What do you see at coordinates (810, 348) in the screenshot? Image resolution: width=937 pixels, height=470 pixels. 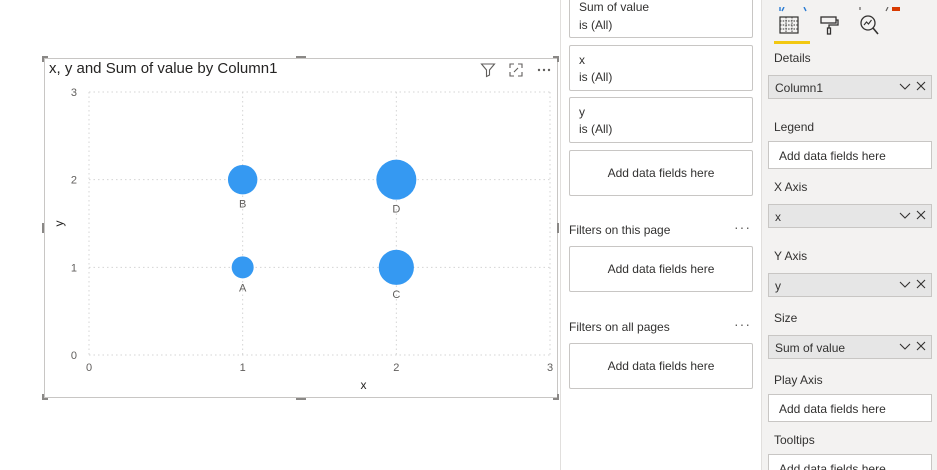 I see `field-pill: Sum of value` at bounding box center [810, 348].